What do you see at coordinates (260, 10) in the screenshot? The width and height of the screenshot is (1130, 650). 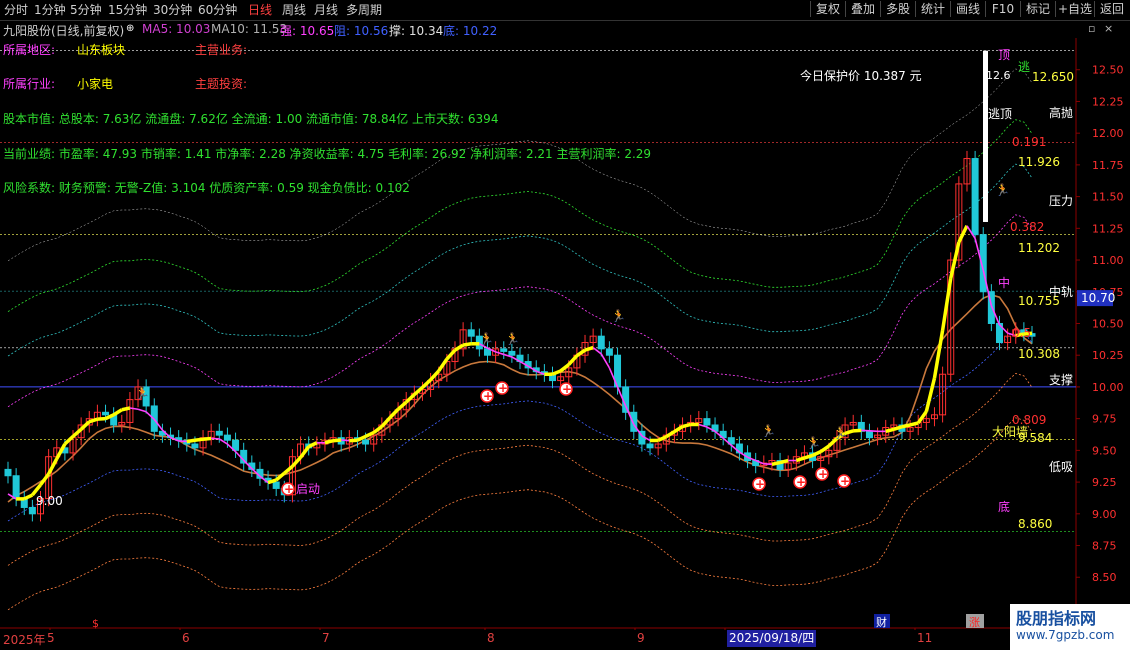 I see `tab-period-day: 日线` at bounding box center [260, 10].